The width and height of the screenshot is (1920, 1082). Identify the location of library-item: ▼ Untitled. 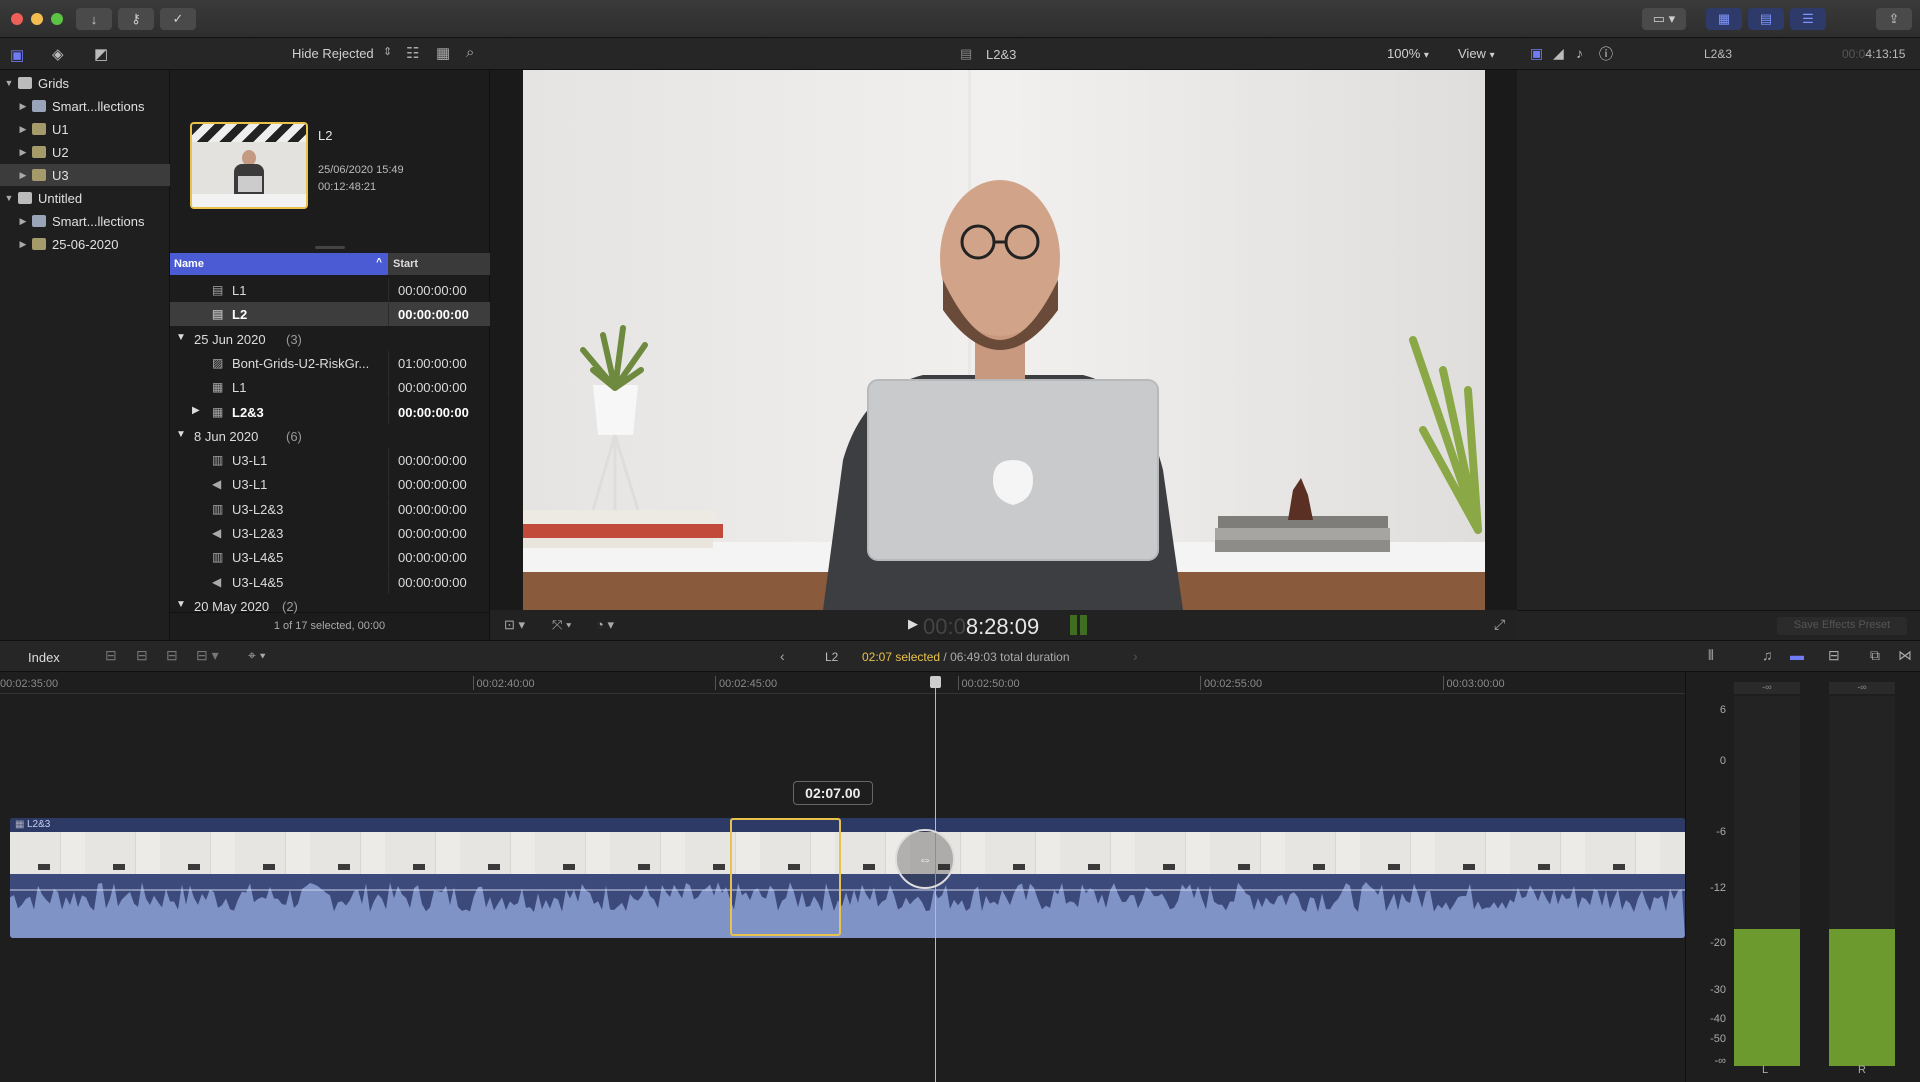
(85, 198).